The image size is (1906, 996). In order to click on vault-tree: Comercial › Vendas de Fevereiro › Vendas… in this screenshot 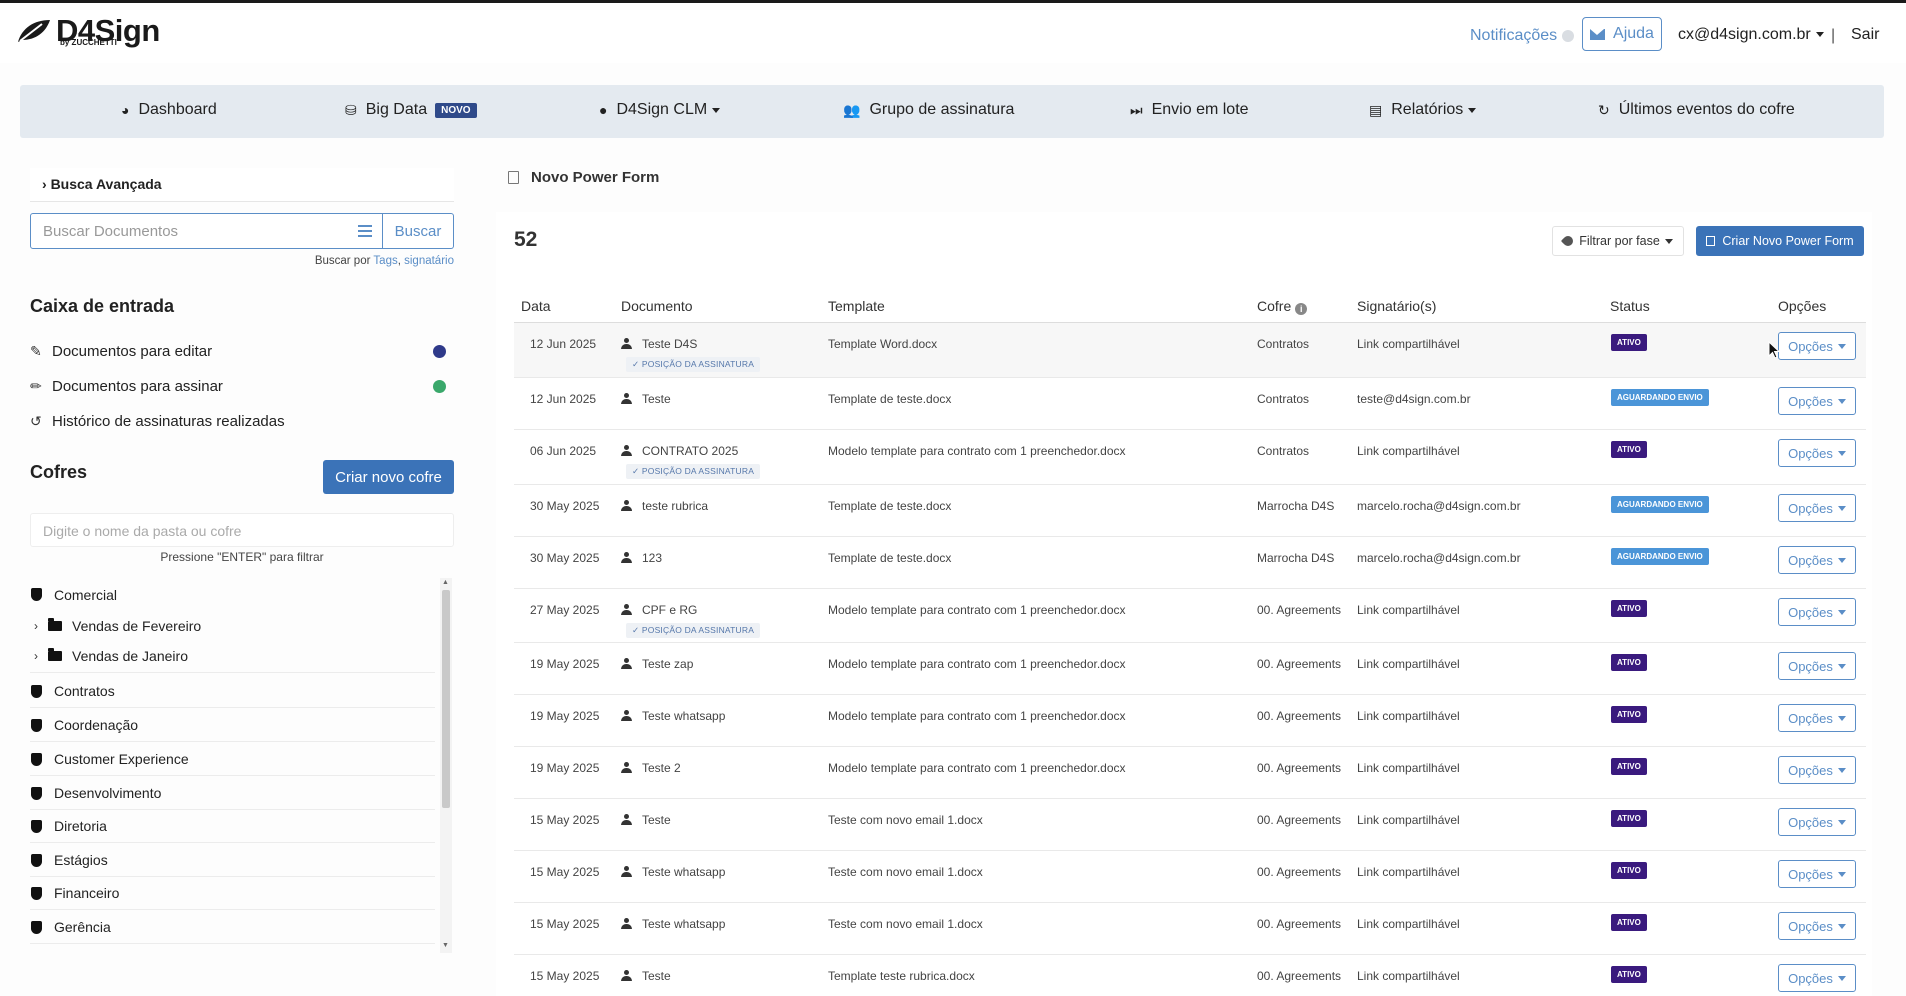, I will do `click(232, 765)`.